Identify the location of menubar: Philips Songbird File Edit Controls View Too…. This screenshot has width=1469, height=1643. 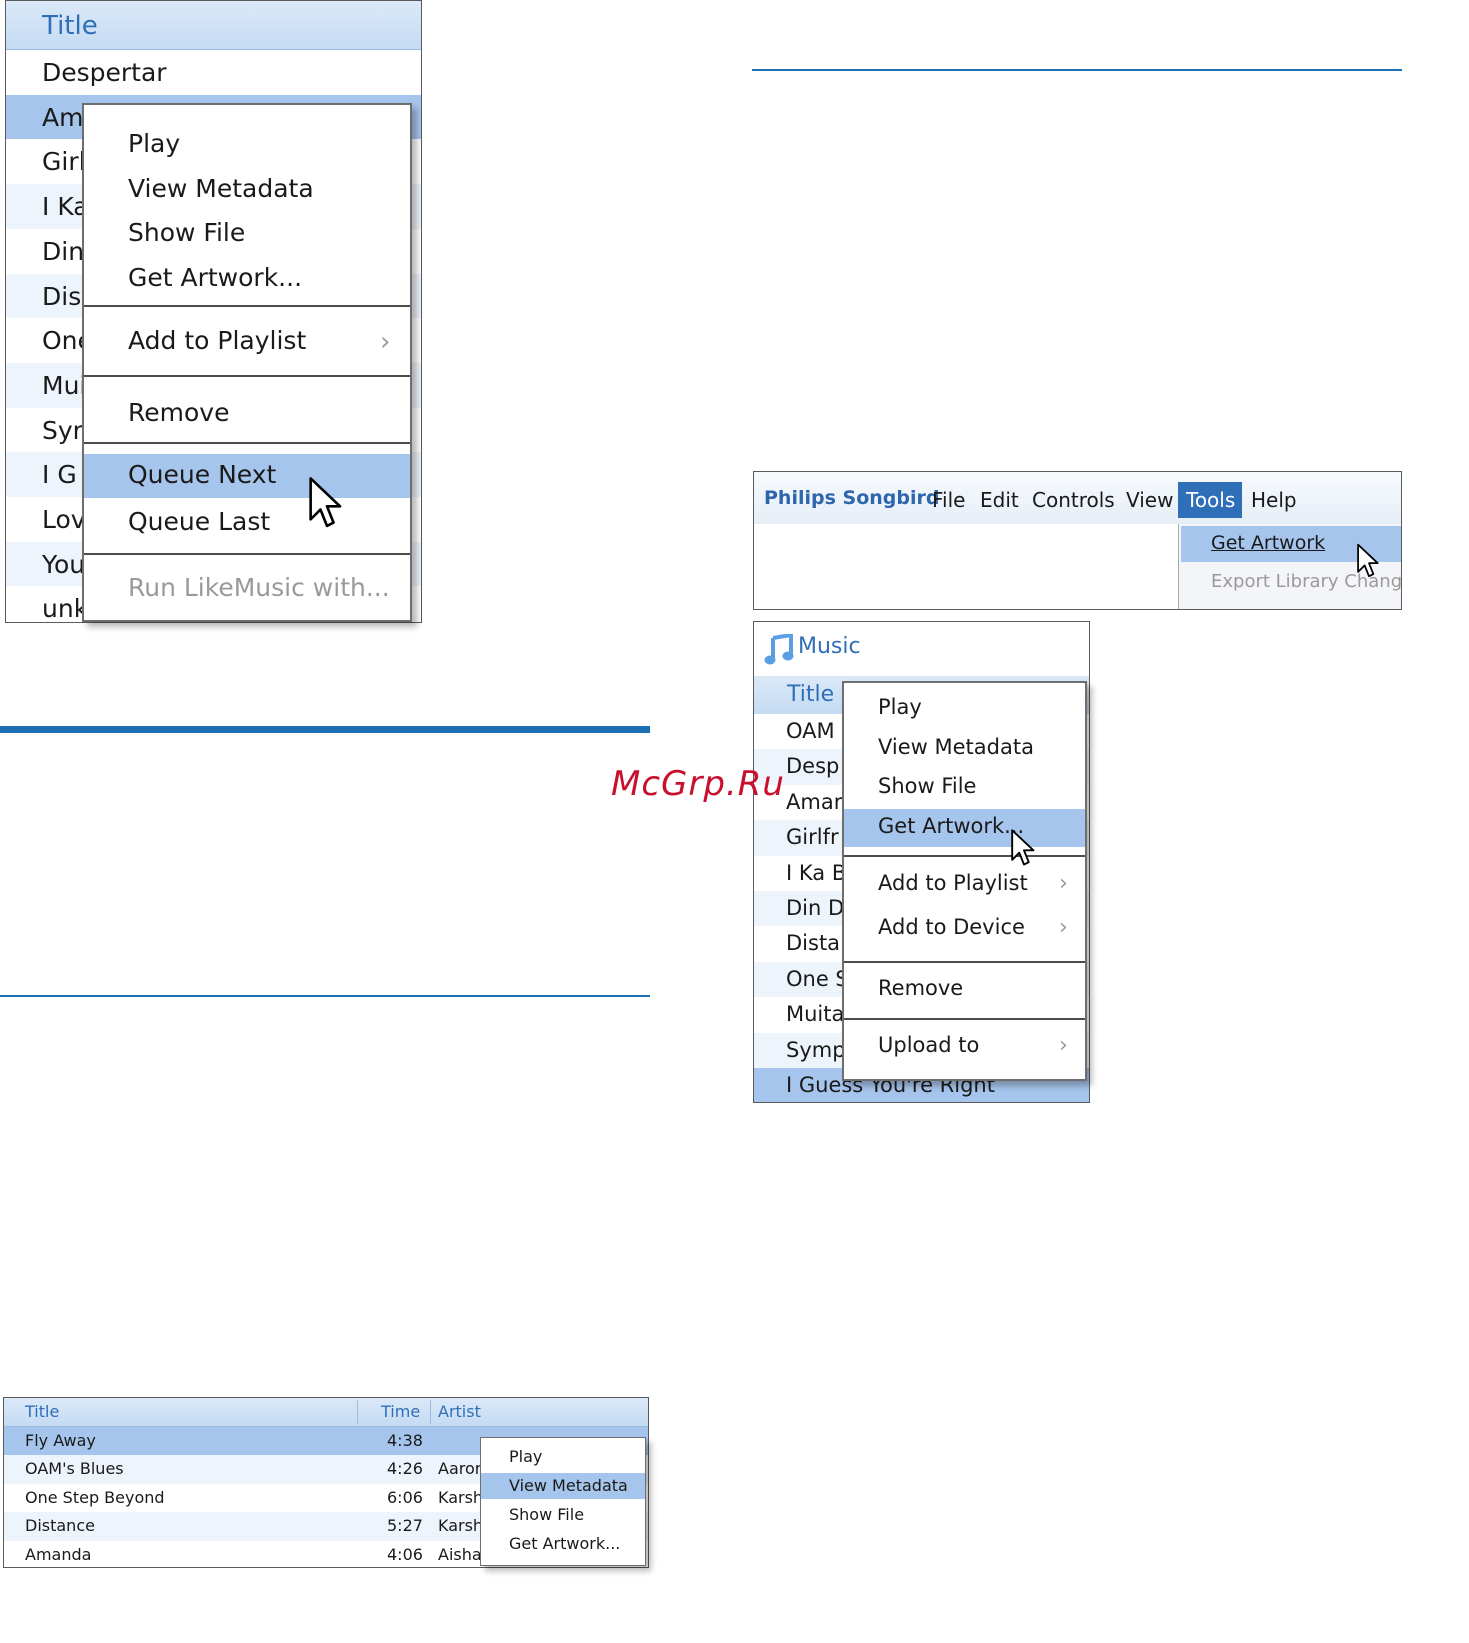
(1077, 498).